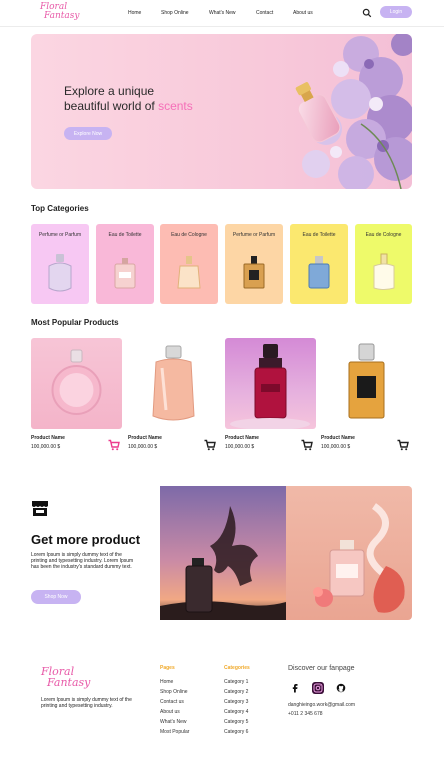 Image resolution: width=444 pixels, height=761 pixels. I want to click on brand-logo: Floral Fantasy, so click(62, 14).